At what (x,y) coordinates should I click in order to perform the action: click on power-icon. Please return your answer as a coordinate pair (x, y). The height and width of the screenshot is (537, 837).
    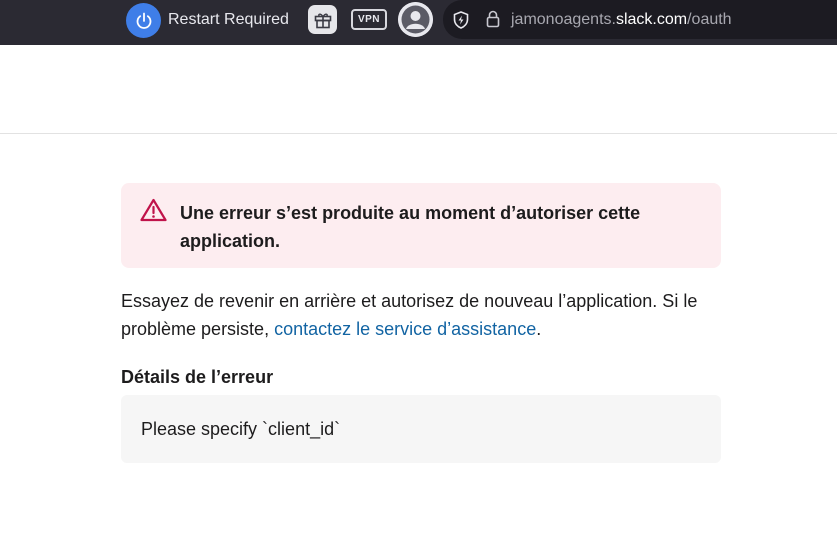
    Looking at the image, I should click on (143, 20).